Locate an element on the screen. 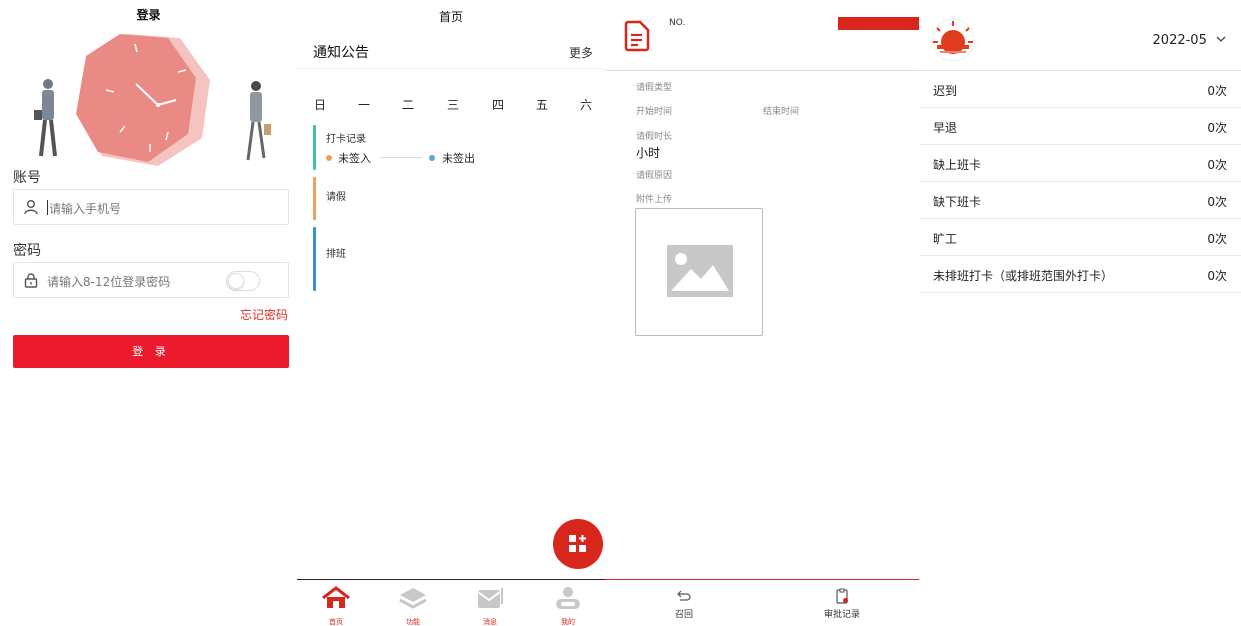 This screenshot has height=626, width=1241. grid-add-icon is located at coordinates (577, 543).